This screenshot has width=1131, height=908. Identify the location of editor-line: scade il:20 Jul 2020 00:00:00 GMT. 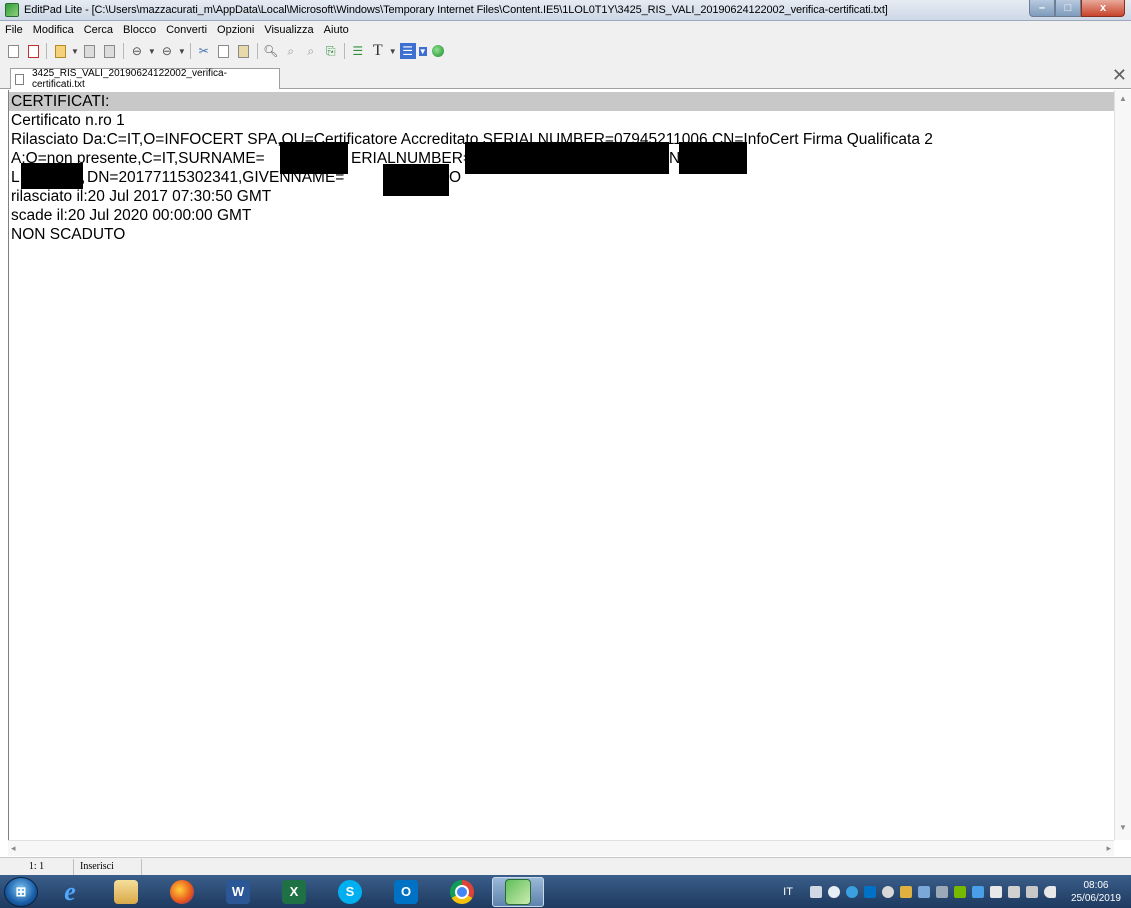
(131, 215).